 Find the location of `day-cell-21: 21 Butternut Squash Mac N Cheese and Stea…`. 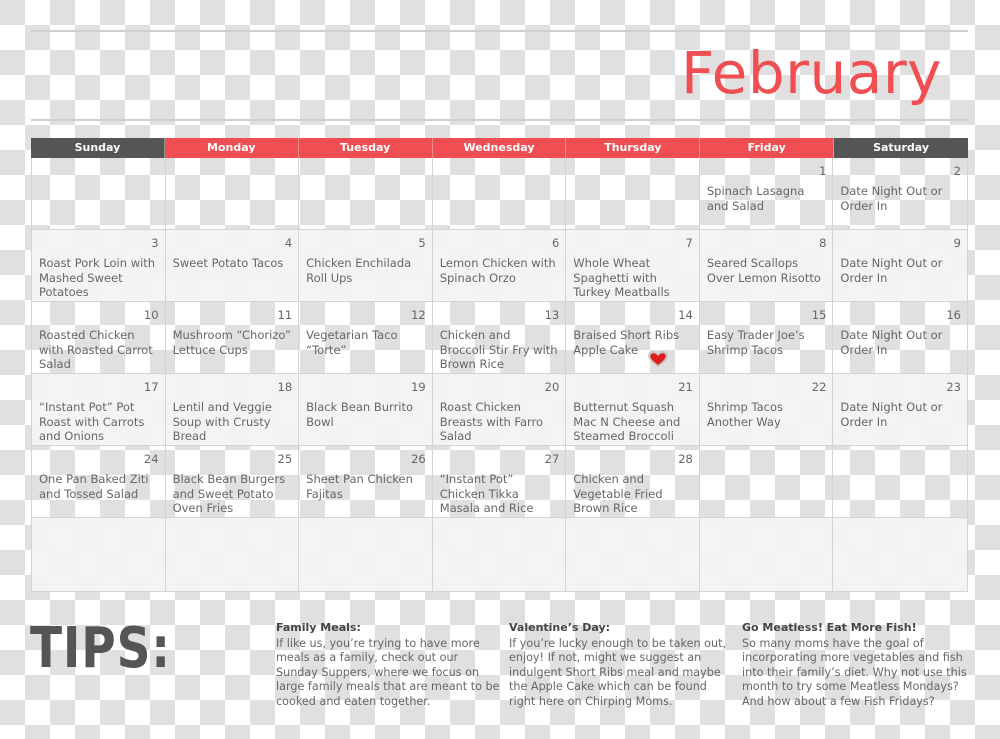

day-cell-21: 21 Butternut Squash Mac N Cheese and Stea… is located at coordinates (633, 409).